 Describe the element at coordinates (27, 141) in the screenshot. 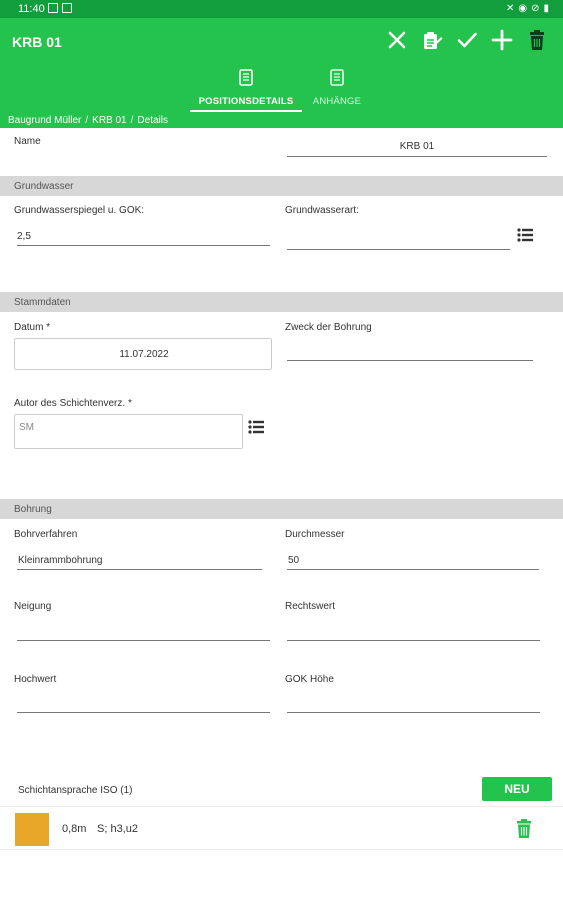

I see `name-label: Name` at that location.